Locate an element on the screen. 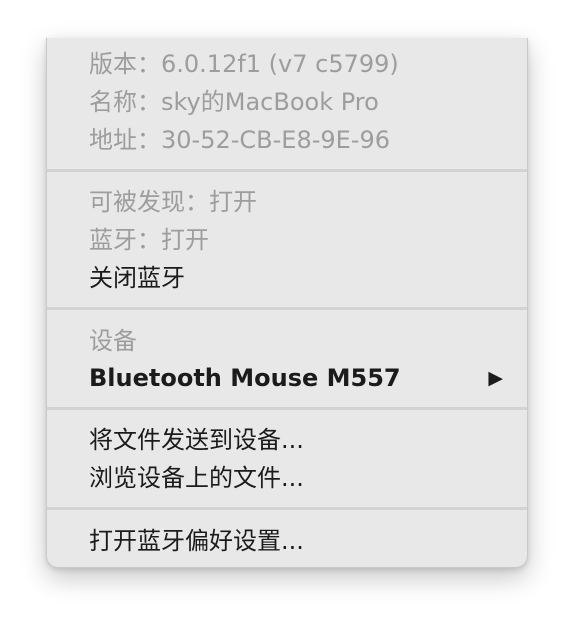 Image resolution: width=574 pixels, height=622 pixels. turn-off-bluetooth-item: 关闭蓝牙 is located at coordinates (296, 278).